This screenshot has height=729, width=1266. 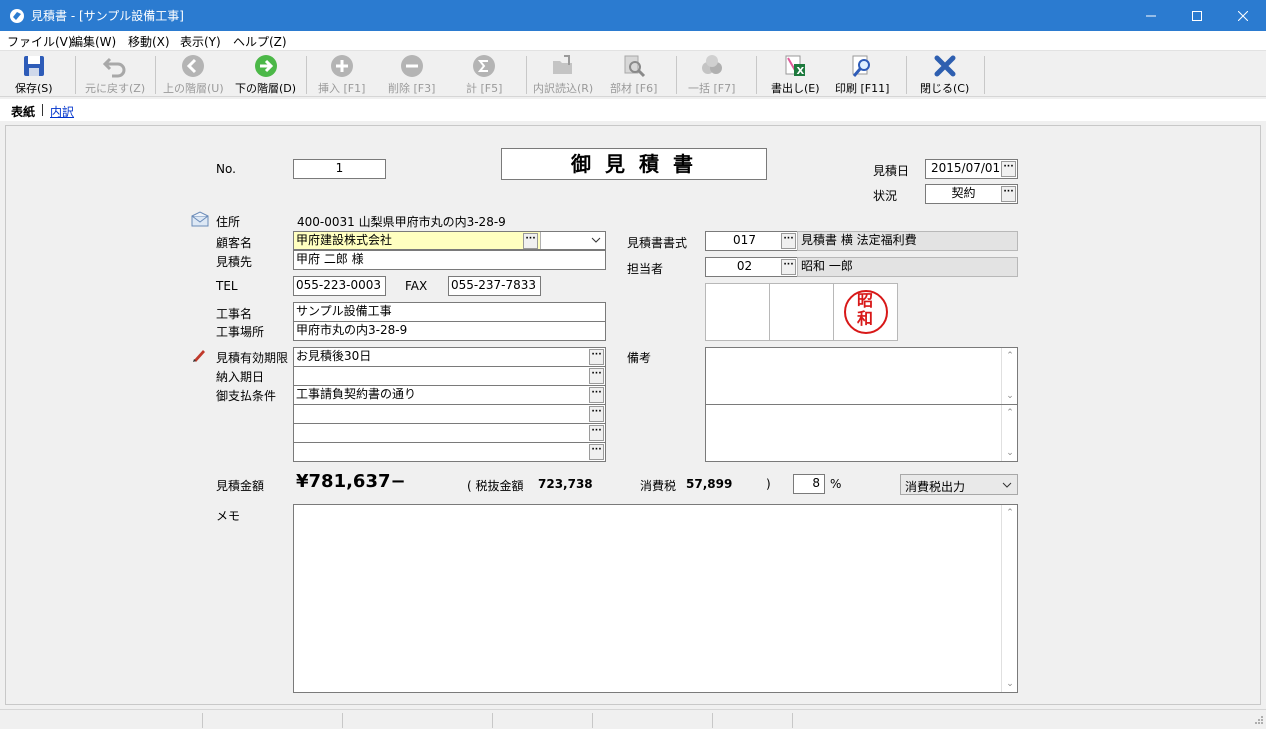 I want to click on menu-file: ファイル(V), so click(x=40, y=41).